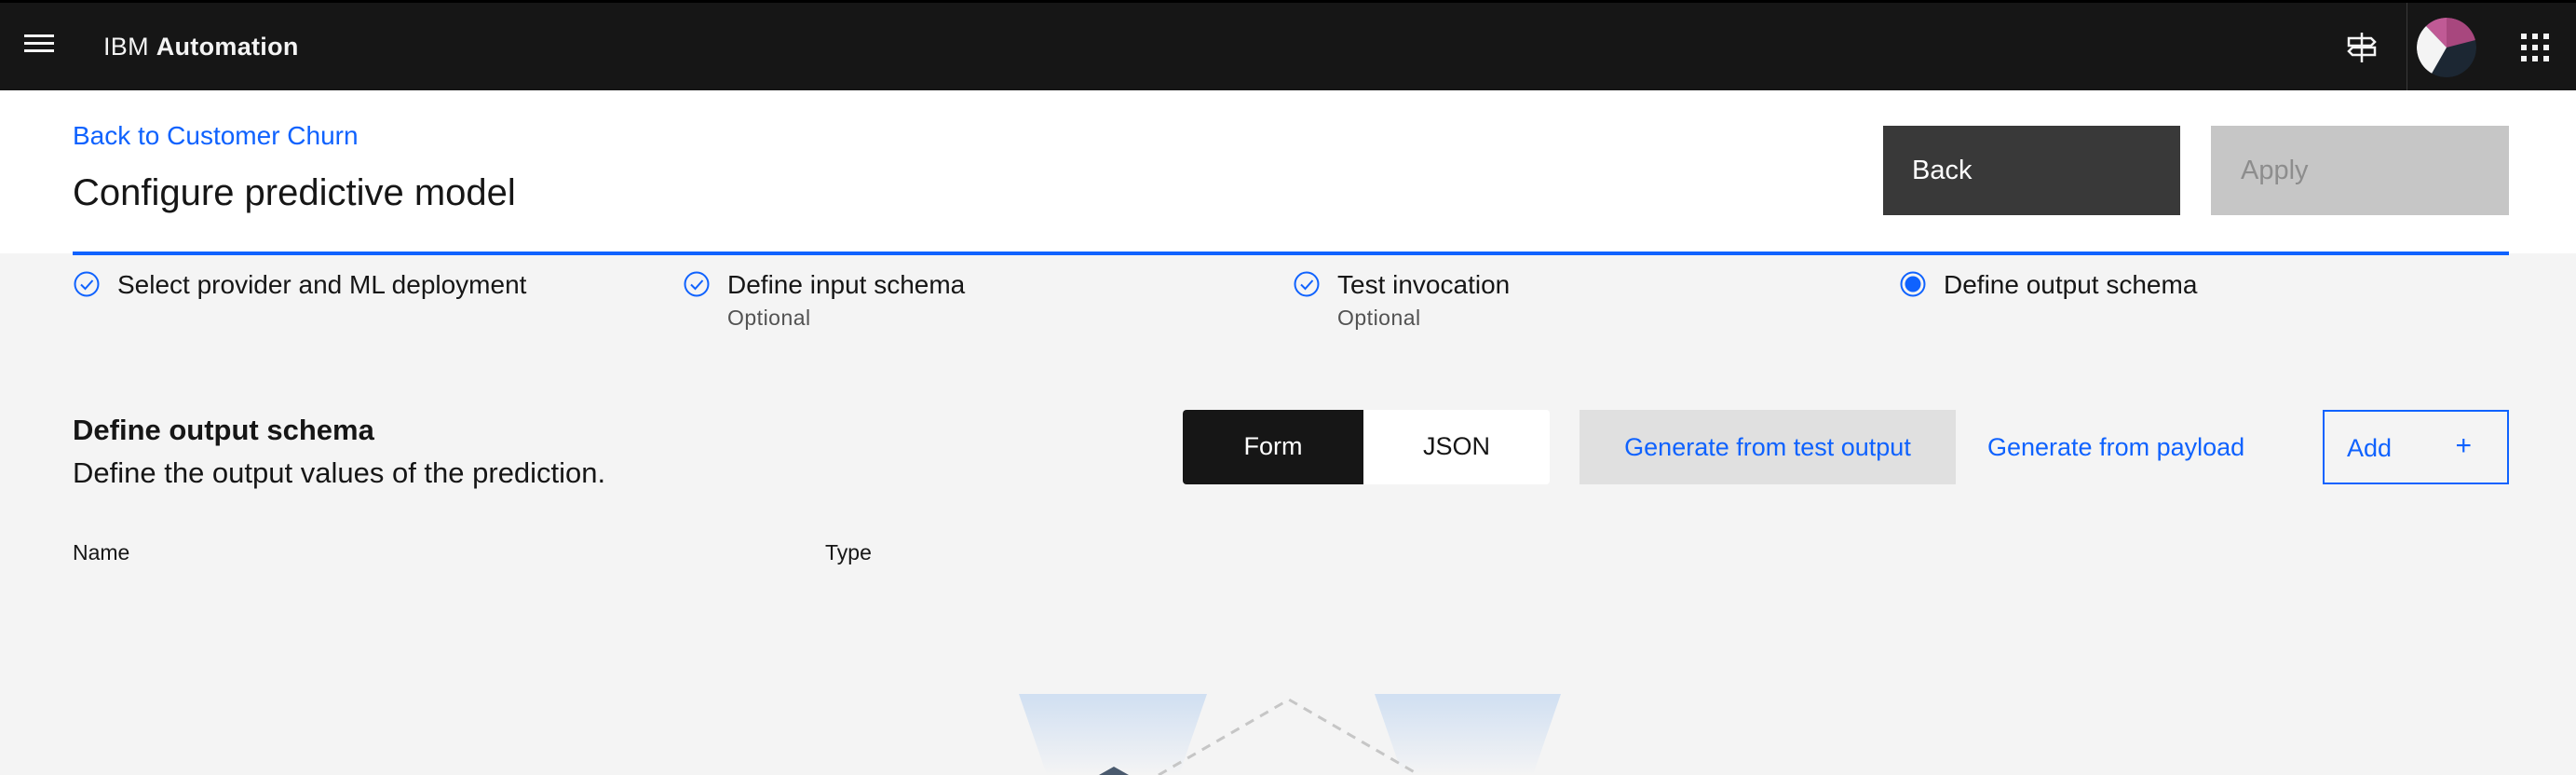  I want to click on column-header-type: Type, so click(848, 552).